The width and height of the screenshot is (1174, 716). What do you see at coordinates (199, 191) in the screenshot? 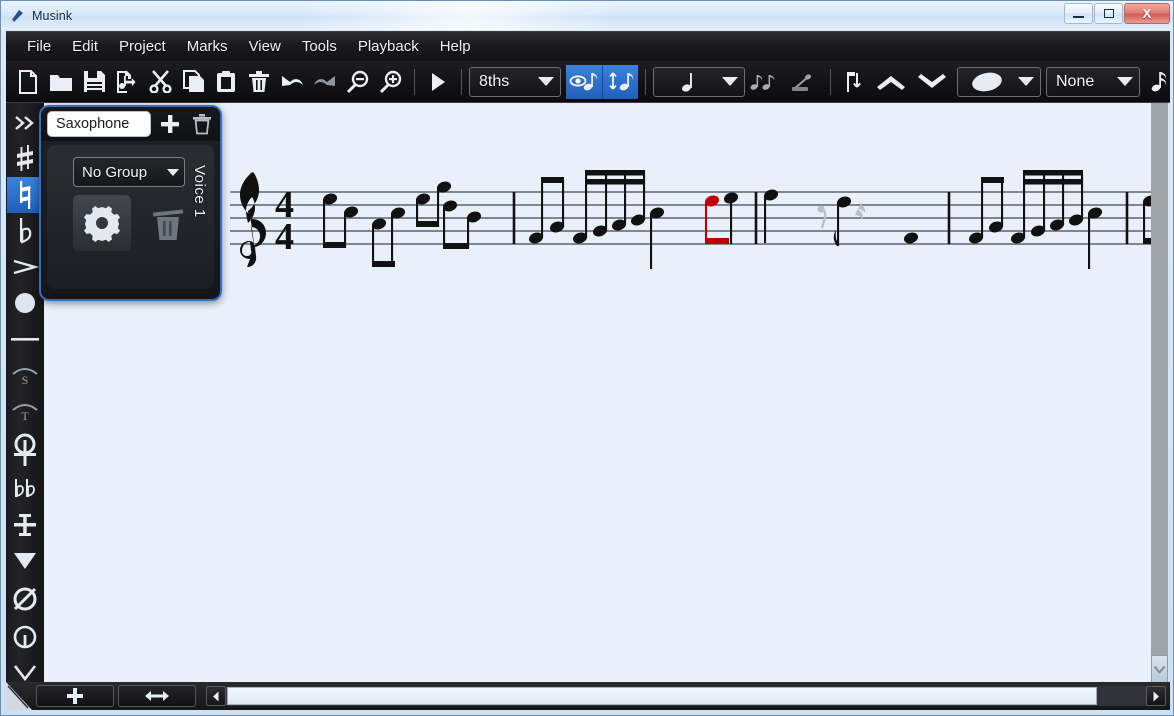
I see `voice-label: Voice 1` at bounding box center [199, 191].